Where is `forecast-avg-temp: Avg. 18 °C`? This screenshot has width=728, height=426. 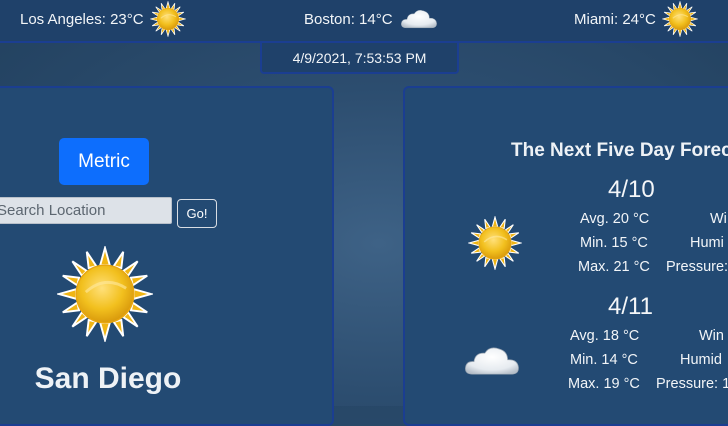
forecast-avg-temp: Avg. 18 °C is located at coordinates (605, 336).